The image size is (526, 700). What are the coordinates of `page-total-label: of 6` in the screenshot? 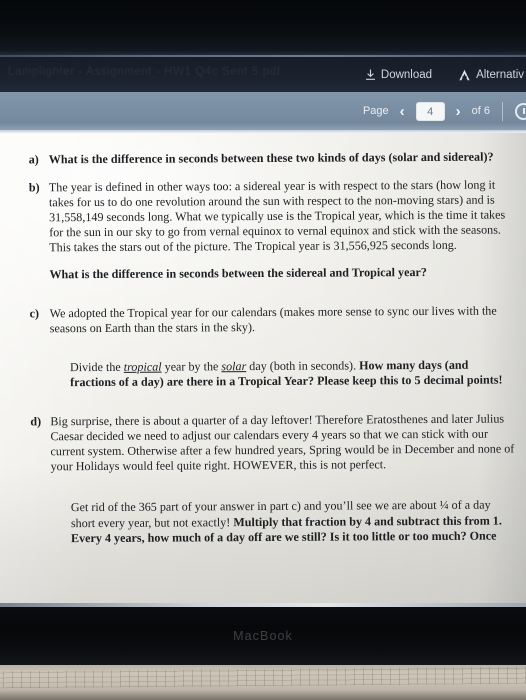 It's located at (480, 111).